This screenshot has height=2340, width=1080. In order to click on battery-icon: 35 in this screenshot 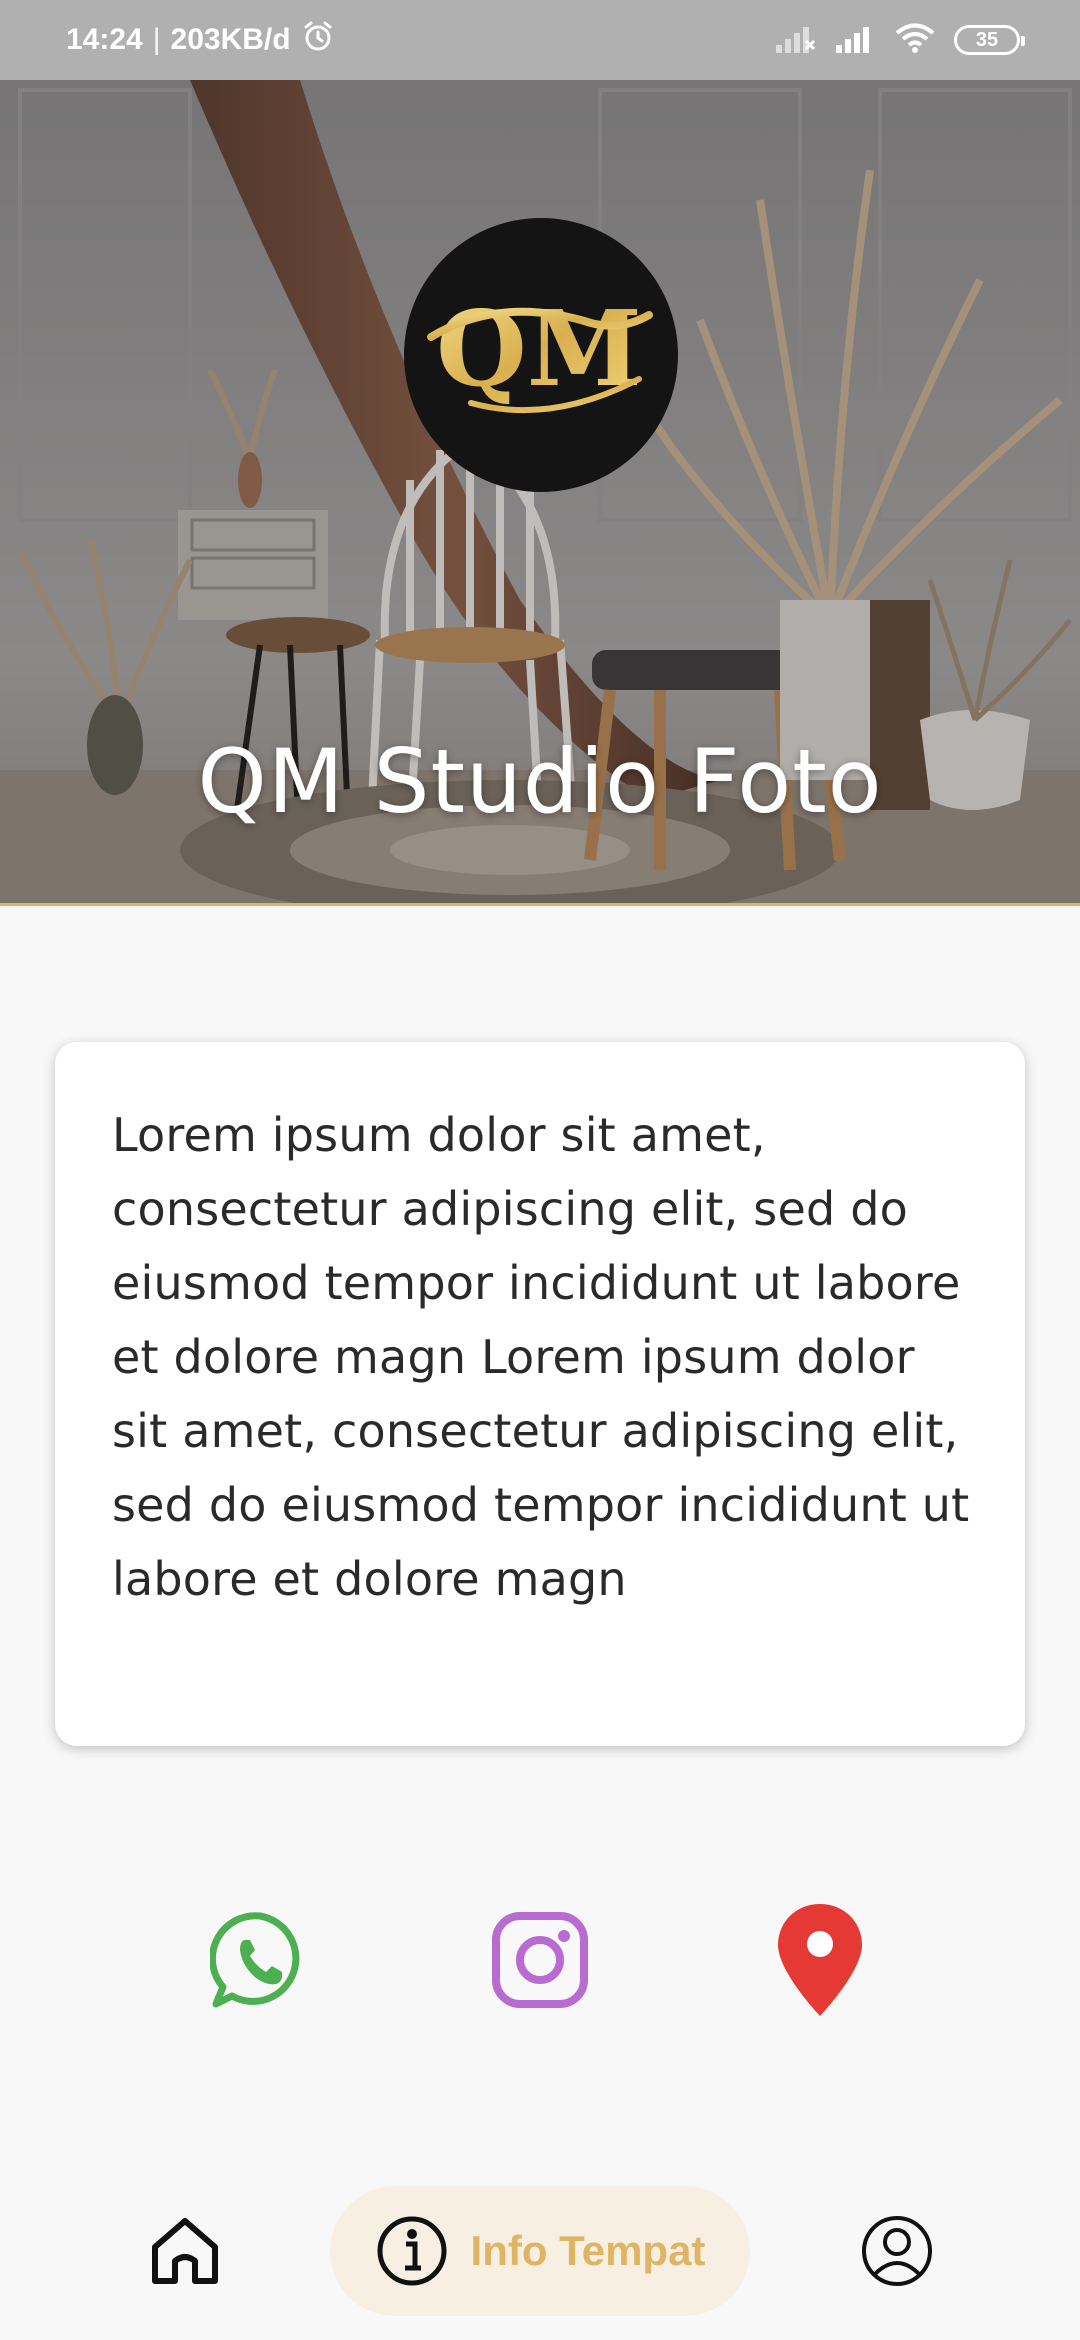, I will do `click(989, 40)`.